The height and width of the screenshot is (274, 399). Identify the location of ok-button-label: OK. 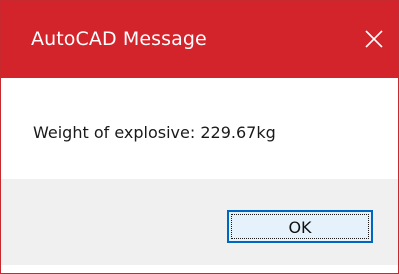
(300, 227).